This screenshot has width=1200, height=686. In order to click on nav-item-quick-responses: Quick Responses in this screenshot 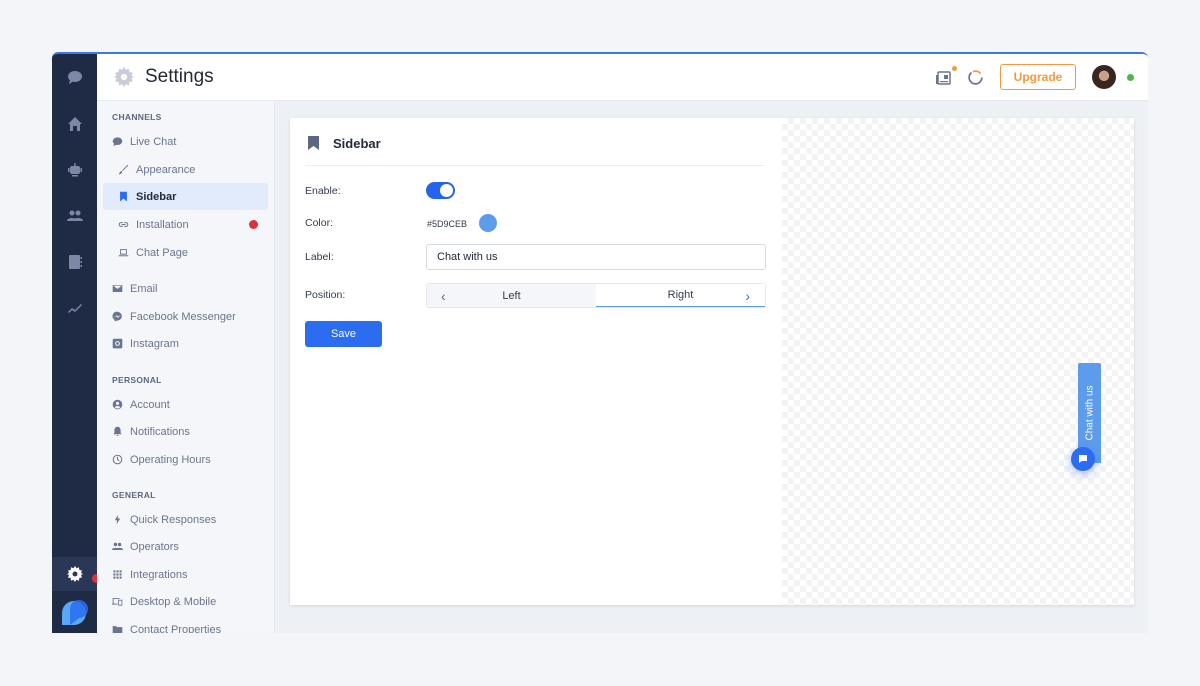, I will do `click(185, 519)`.